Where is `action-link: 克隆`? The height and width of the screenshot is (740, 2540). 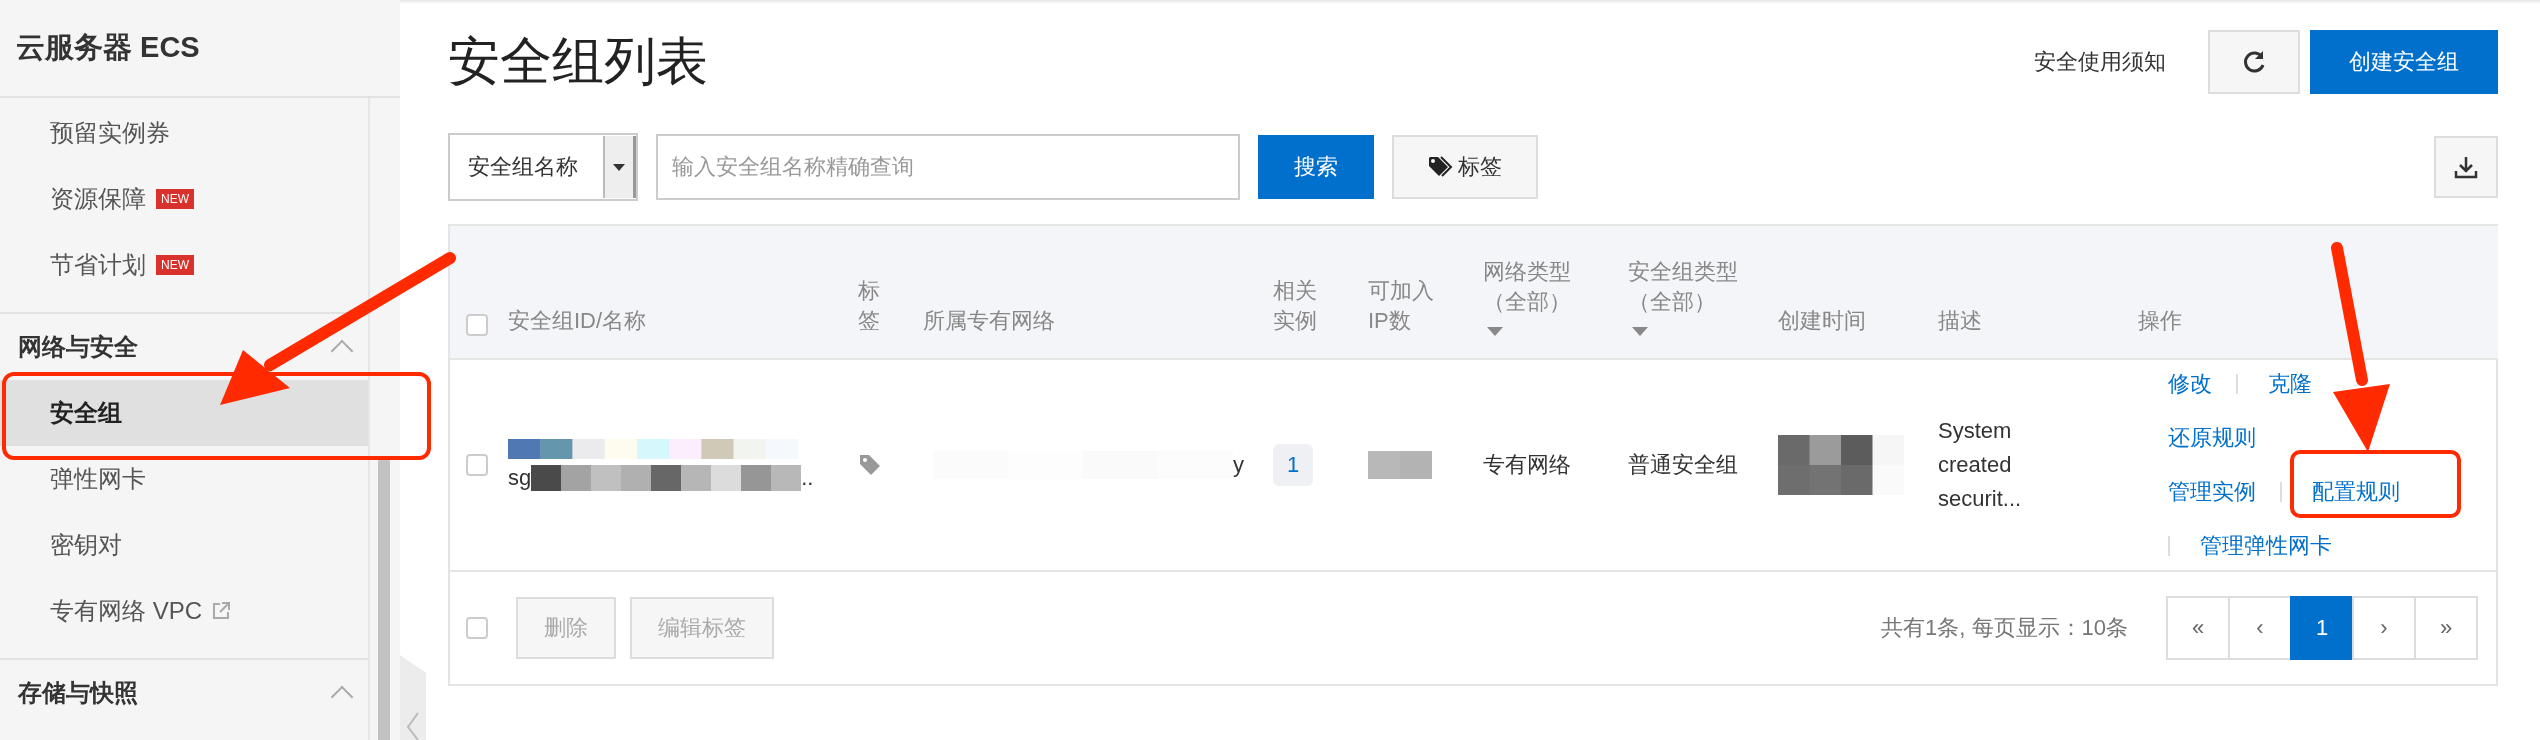 action-link: 克隆 is located at coordinates (2302, 384).